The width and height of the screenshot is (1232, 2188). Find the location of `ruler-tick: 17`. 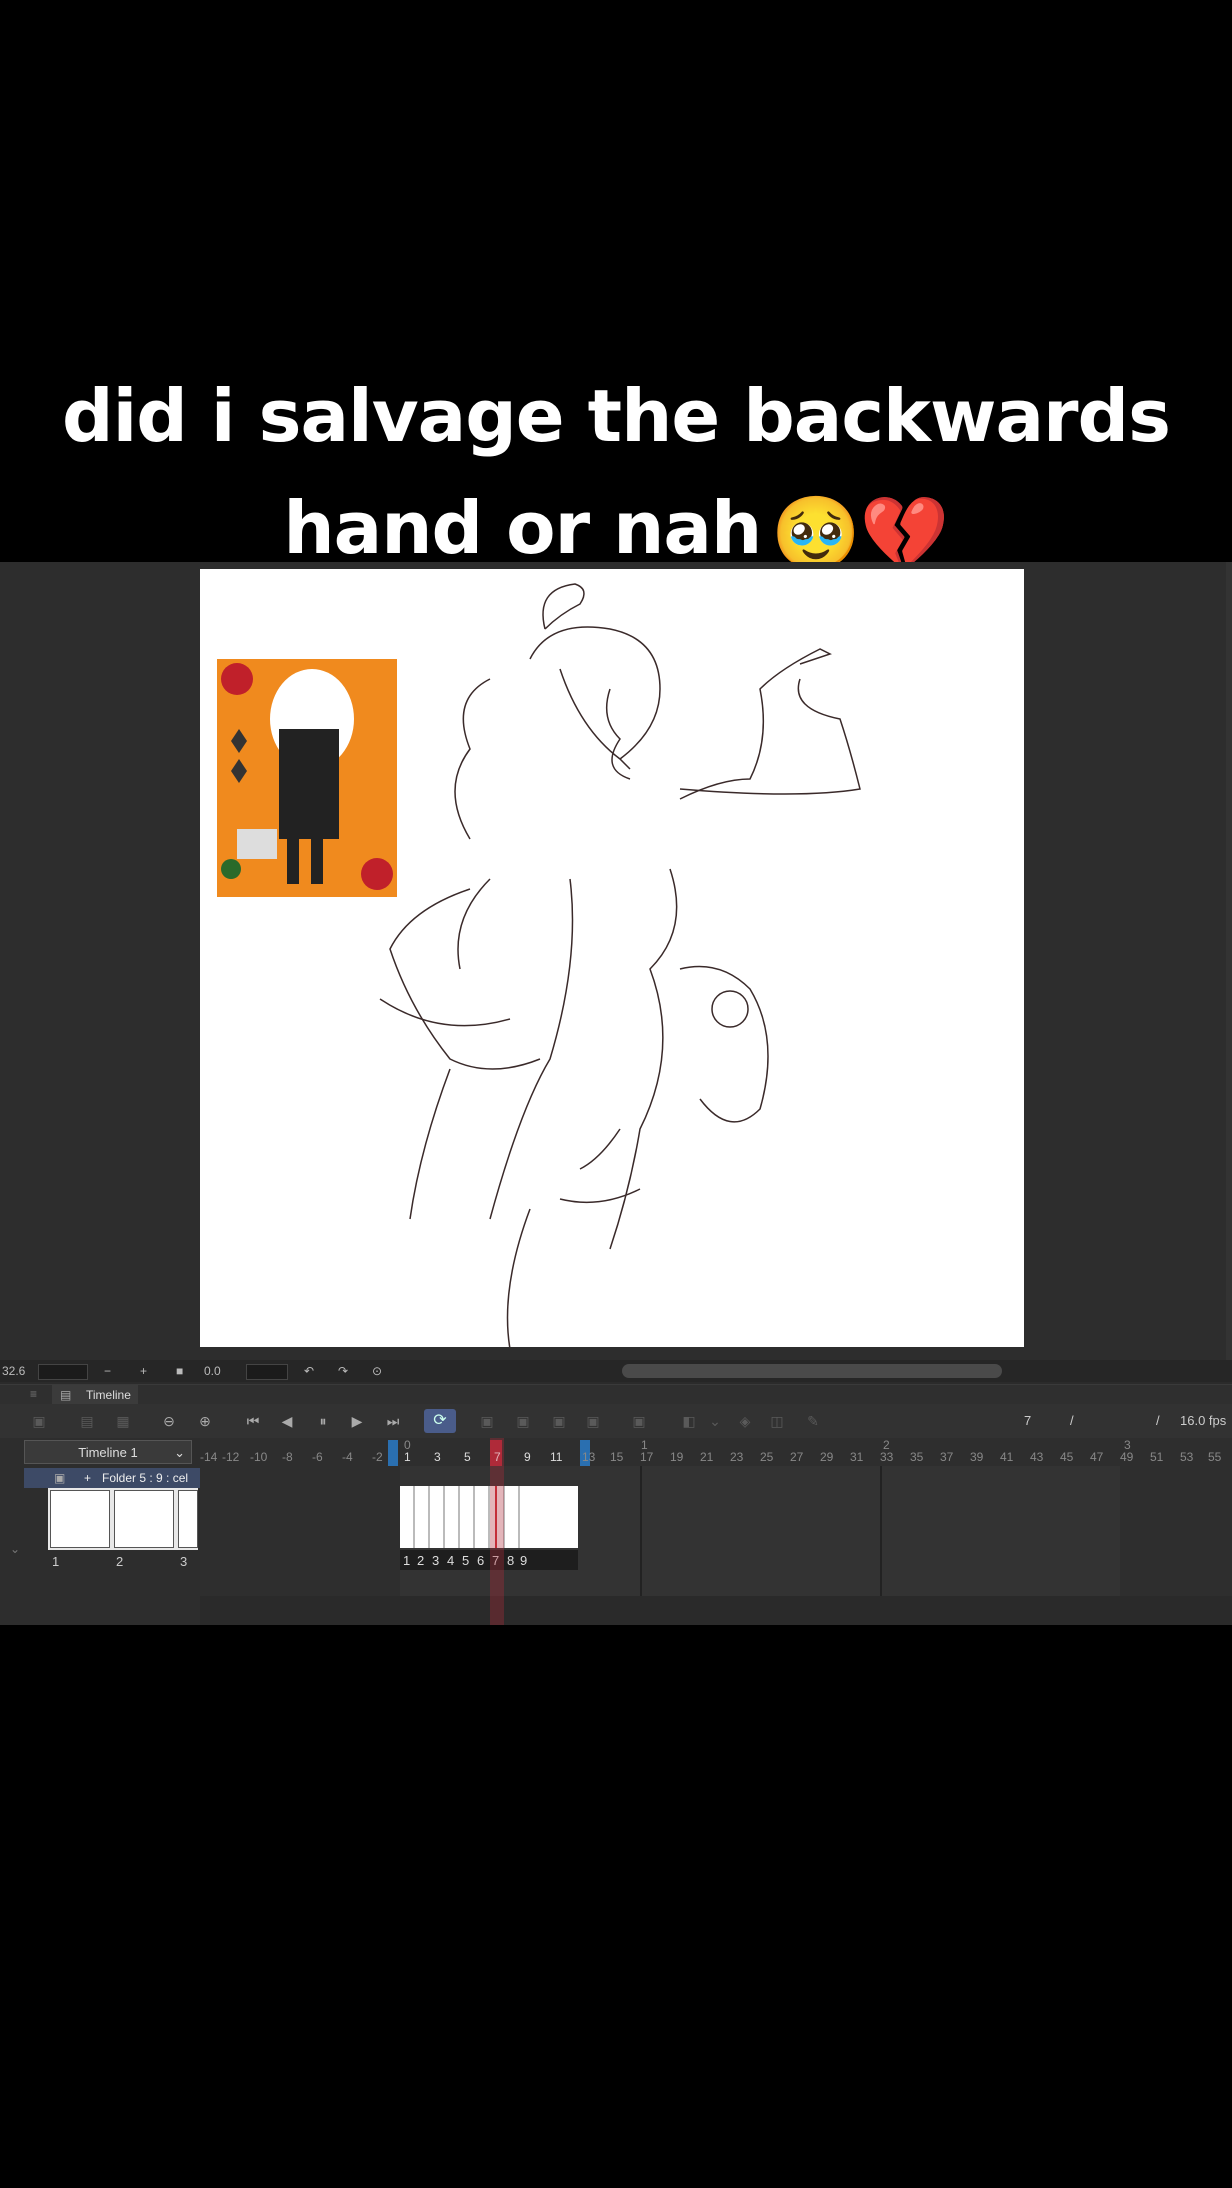

ruler-tick: 17 is located at coordinates (647, 1457).